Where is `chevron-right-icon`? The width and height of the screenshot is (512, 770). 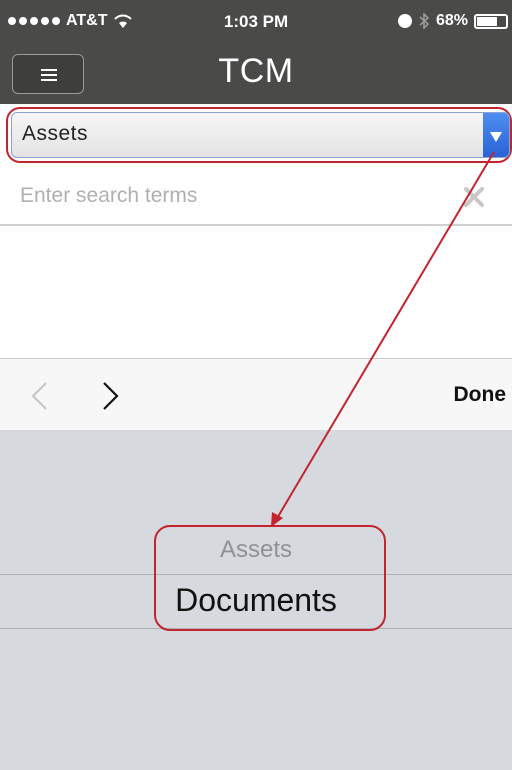
chevron-right-icon is located at coordinates (111, 396).